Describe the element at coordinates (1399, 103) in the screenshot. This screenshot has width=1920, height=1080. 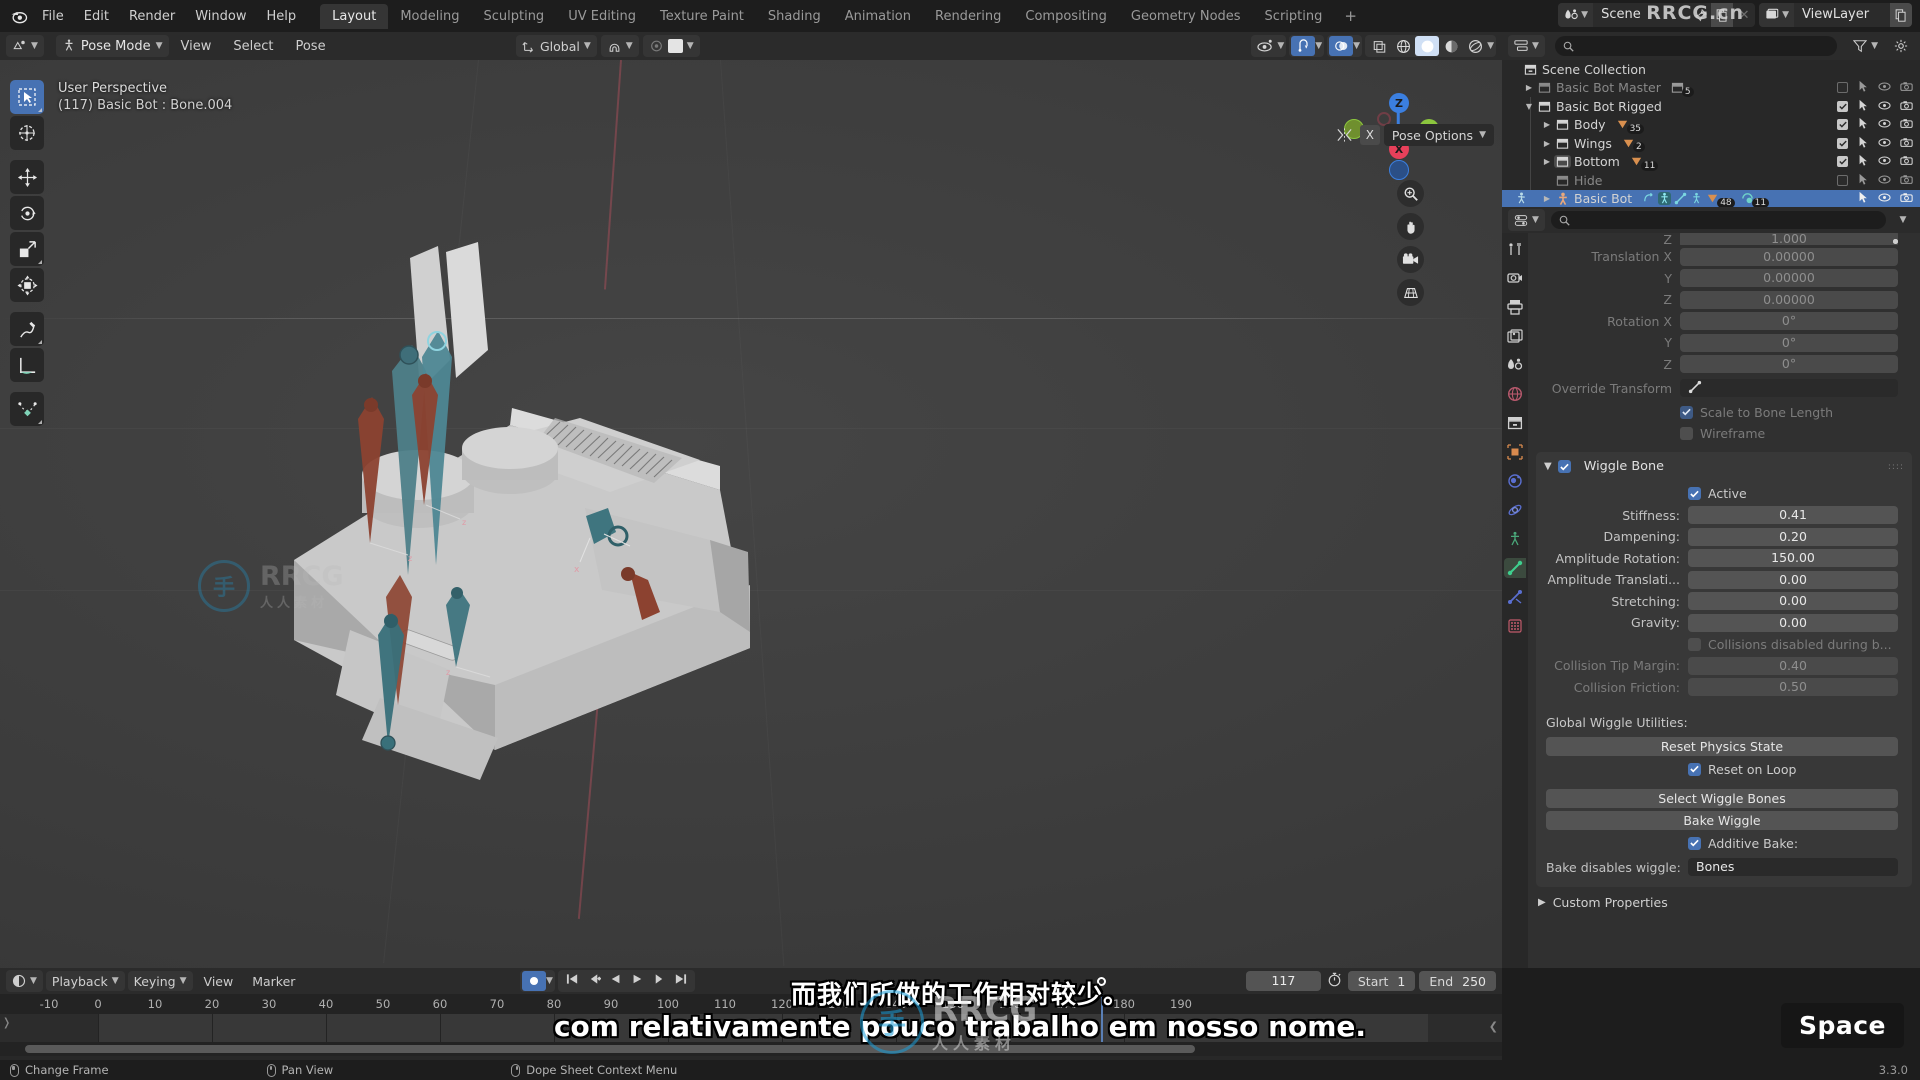
I see `gizmo-axis-z: Z` at that location.